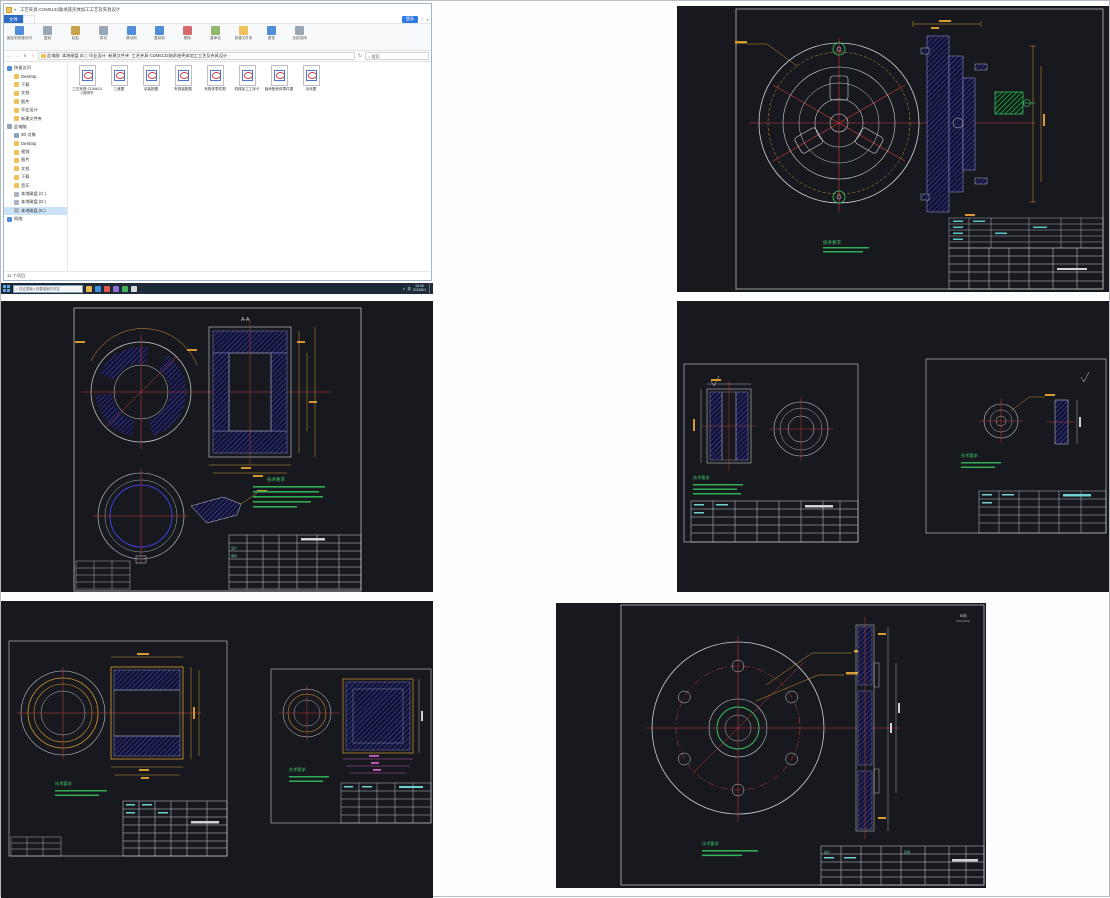 This screenshot has height=898, width=1110. What do you see at coordinates (47, 33) in the screenshot?
I see `ribbon-button: 复制` at bounding box center [47, 33].